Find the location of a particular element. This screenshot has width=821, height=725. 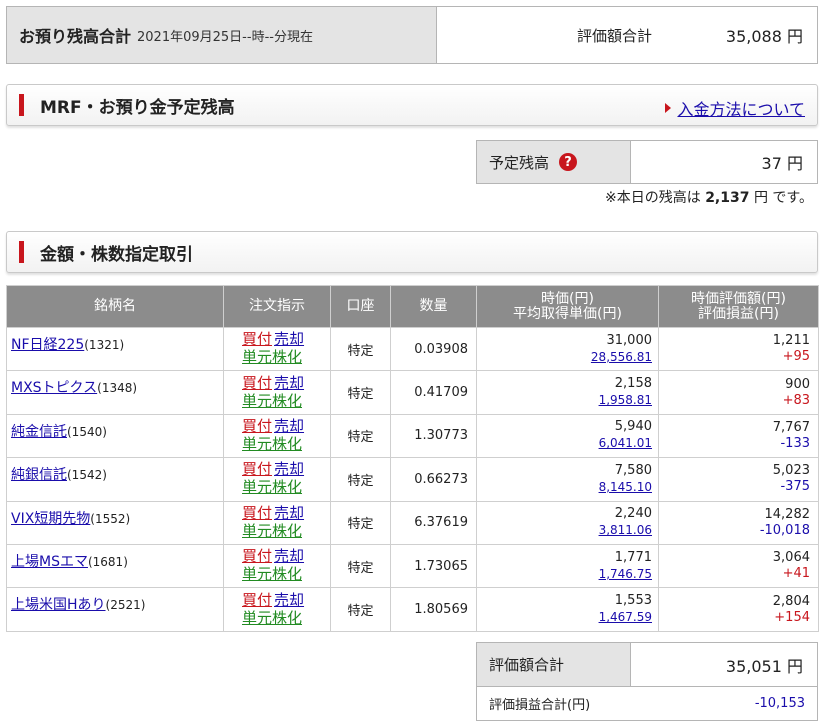

market-price: 2,158 is located at coordinates (633, 384).